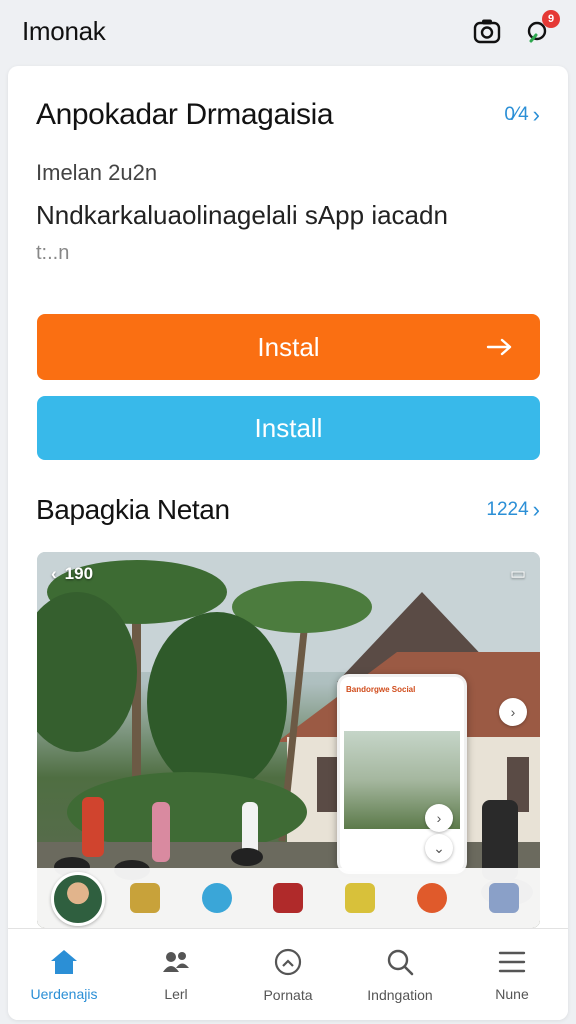 This screenshot has height=1024, width=576. Describe the element at coordinates (439, 818) in the screenshot. I see `phone-next-icon: ›` at that location.